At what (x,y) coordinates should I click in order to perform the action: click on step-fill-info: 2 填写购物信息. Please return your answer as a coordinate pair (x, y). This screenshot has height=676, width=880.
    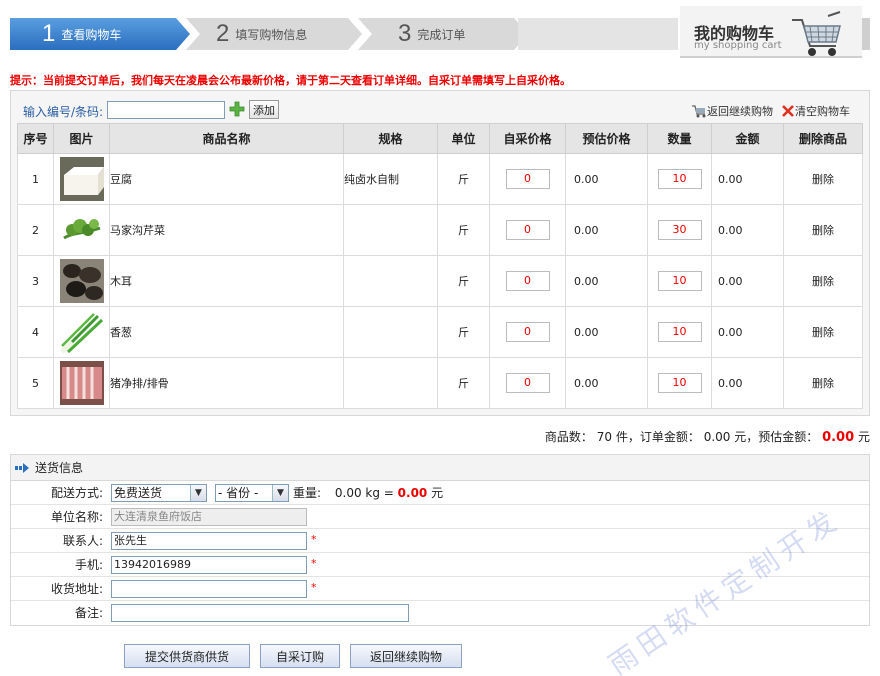
    Looking at the image, I should click on (274, 34).